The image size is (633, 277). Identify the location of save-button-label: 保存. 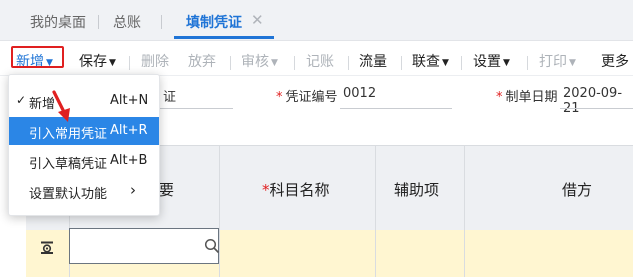
(93, 62).